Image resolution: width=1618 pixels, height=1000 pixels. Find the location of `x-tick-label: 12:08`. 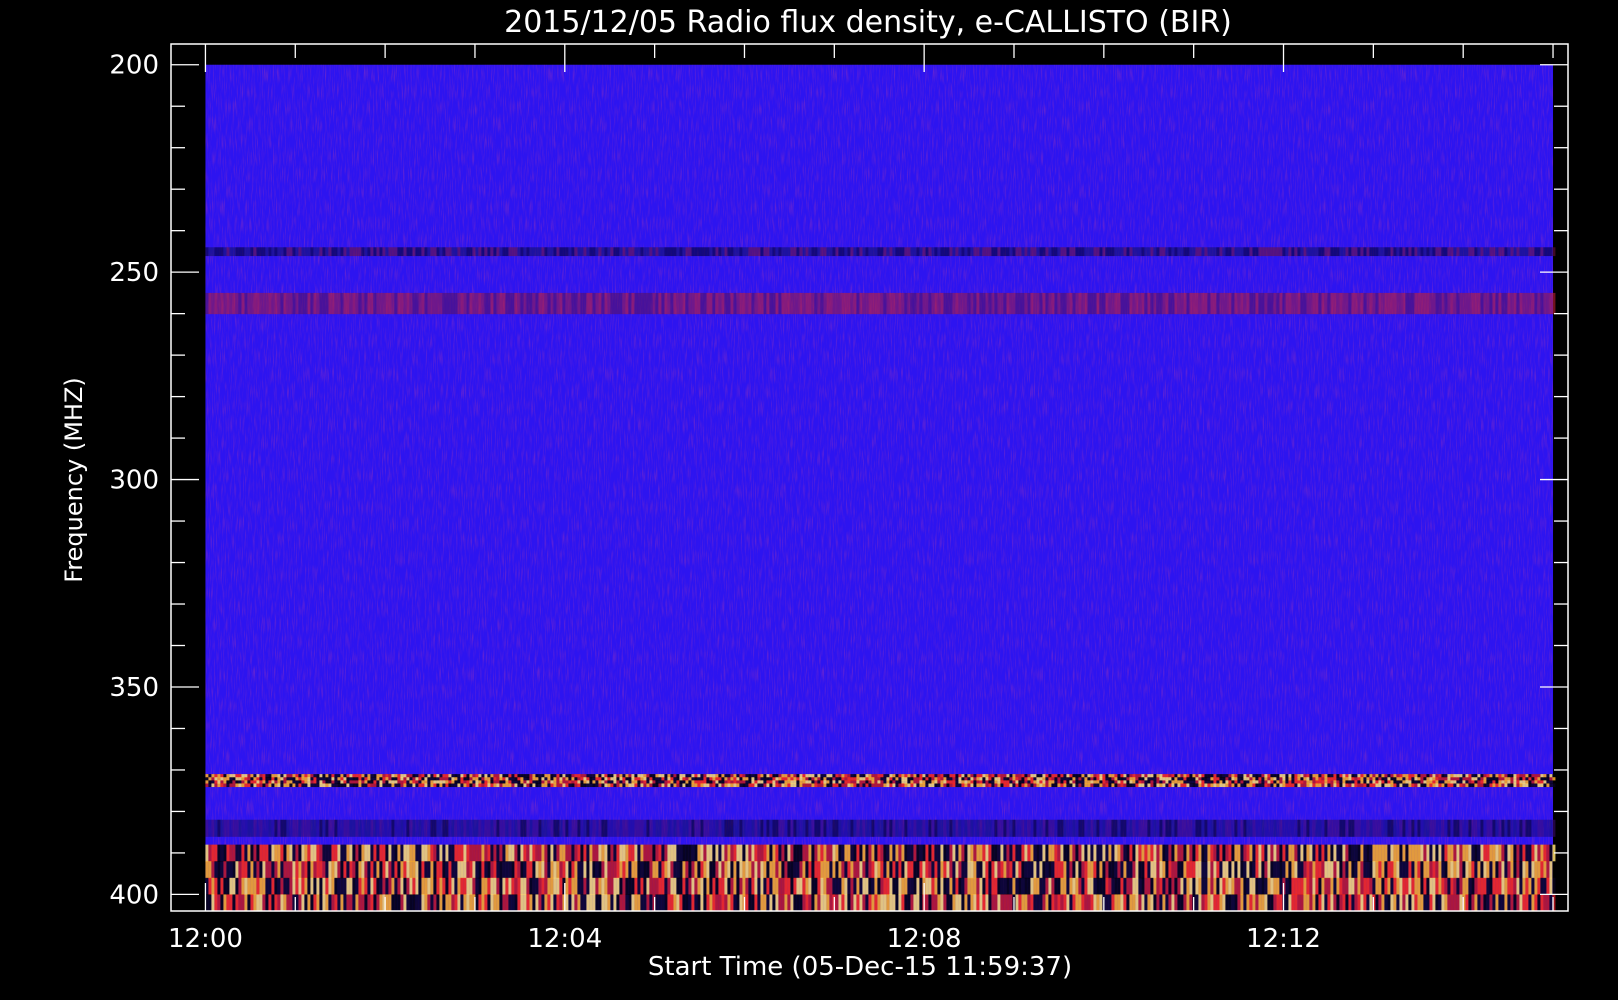

x-tick-label: 12:08 is located at coordinates (924, 939).